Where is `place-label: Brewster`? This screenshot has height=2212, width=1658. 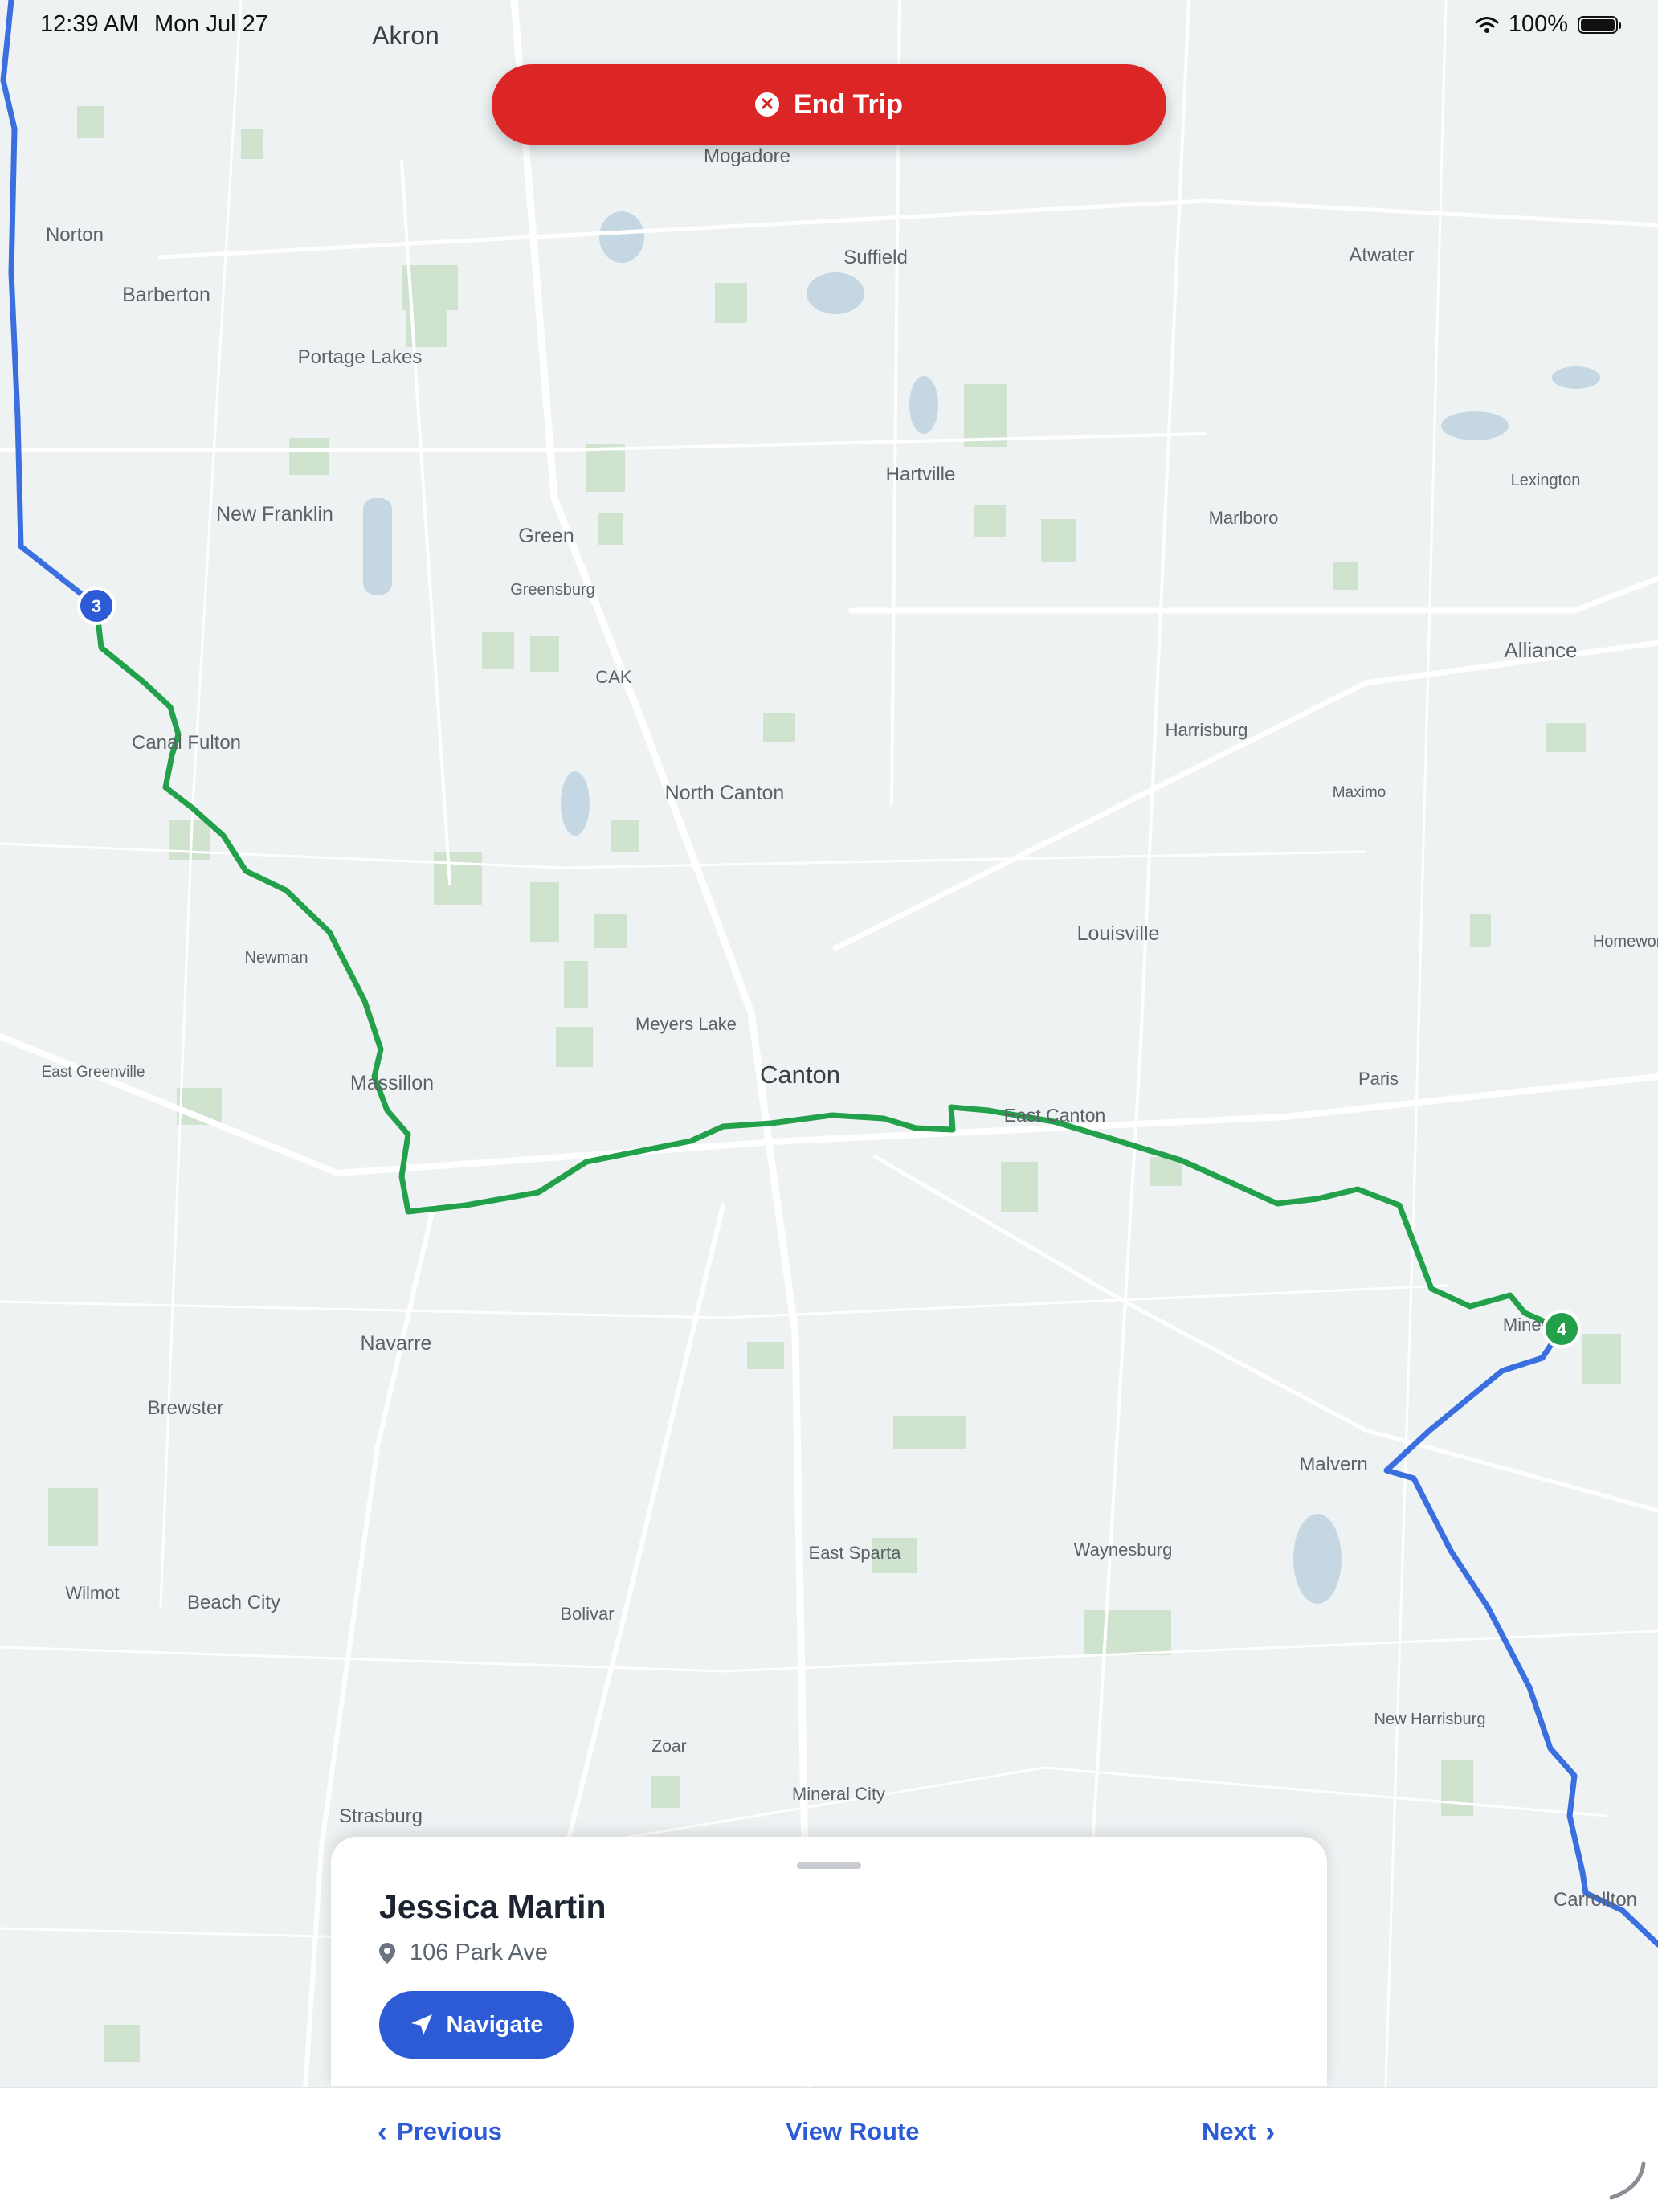
place-label: Brewster is located at coordinates (186, 1408).